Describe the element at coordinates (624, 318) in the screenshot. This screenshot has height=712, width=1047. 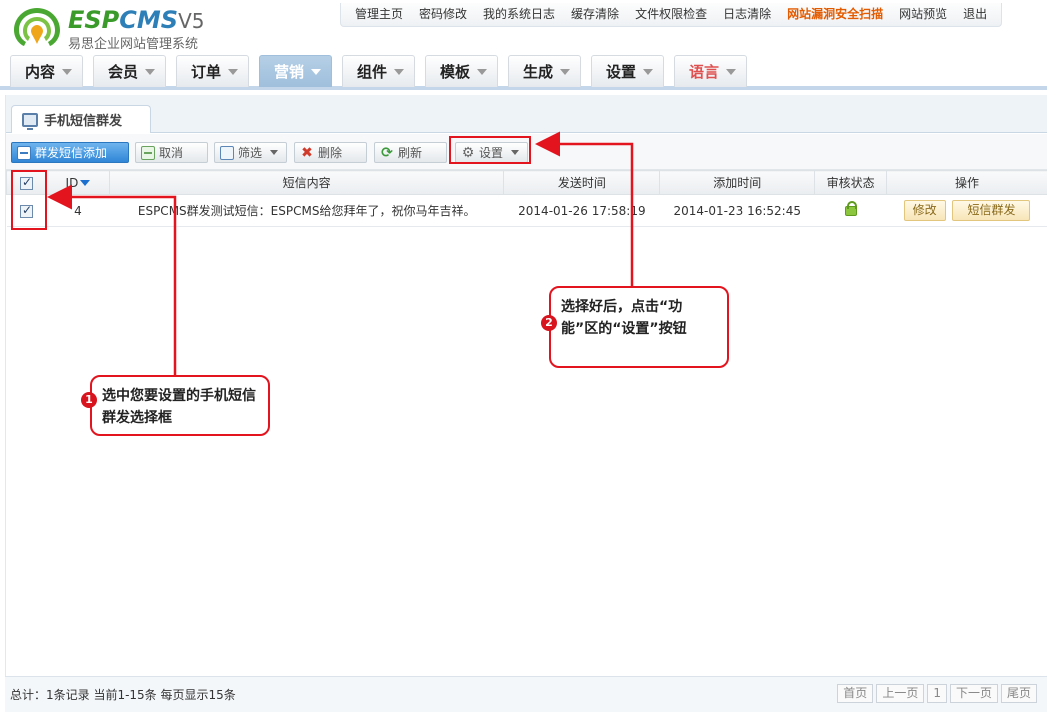
I see `callout-2-text: 选择好后，点击“功能”区的“设置”按钮` at that location.